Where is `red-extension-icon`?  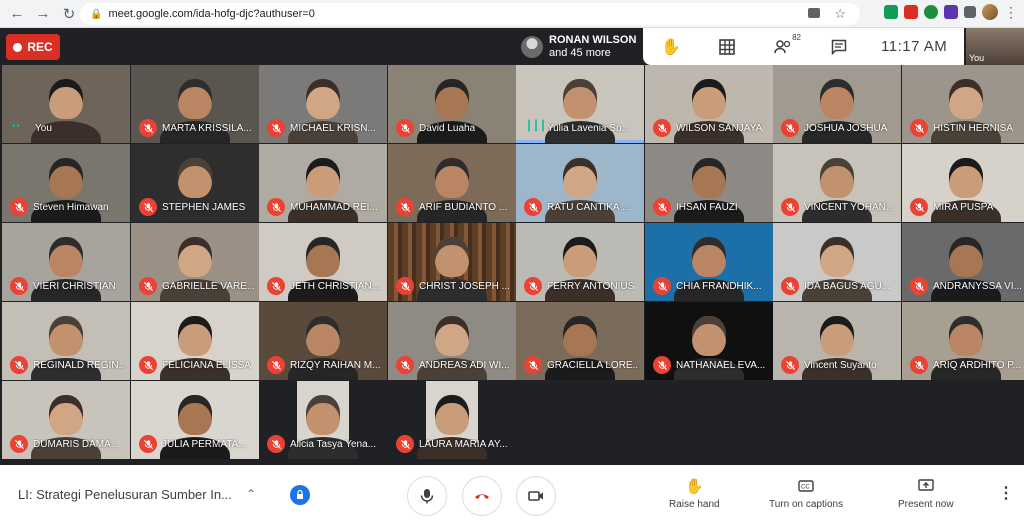
red-extension-icon is located at coordinates (911, 12).